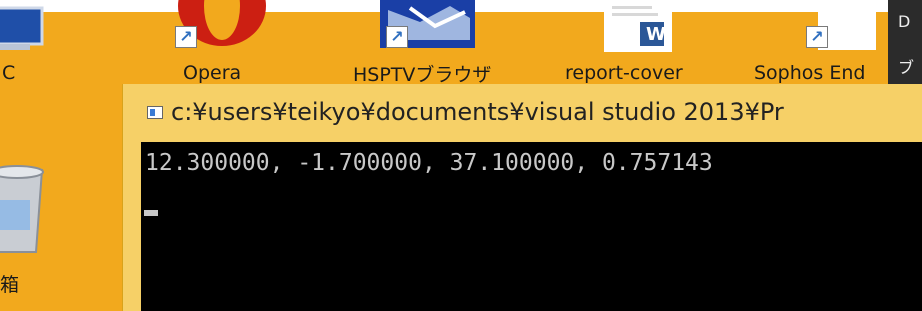  I want to click on desktop-icon-recycle-bin: 箱, so click(30, 235).